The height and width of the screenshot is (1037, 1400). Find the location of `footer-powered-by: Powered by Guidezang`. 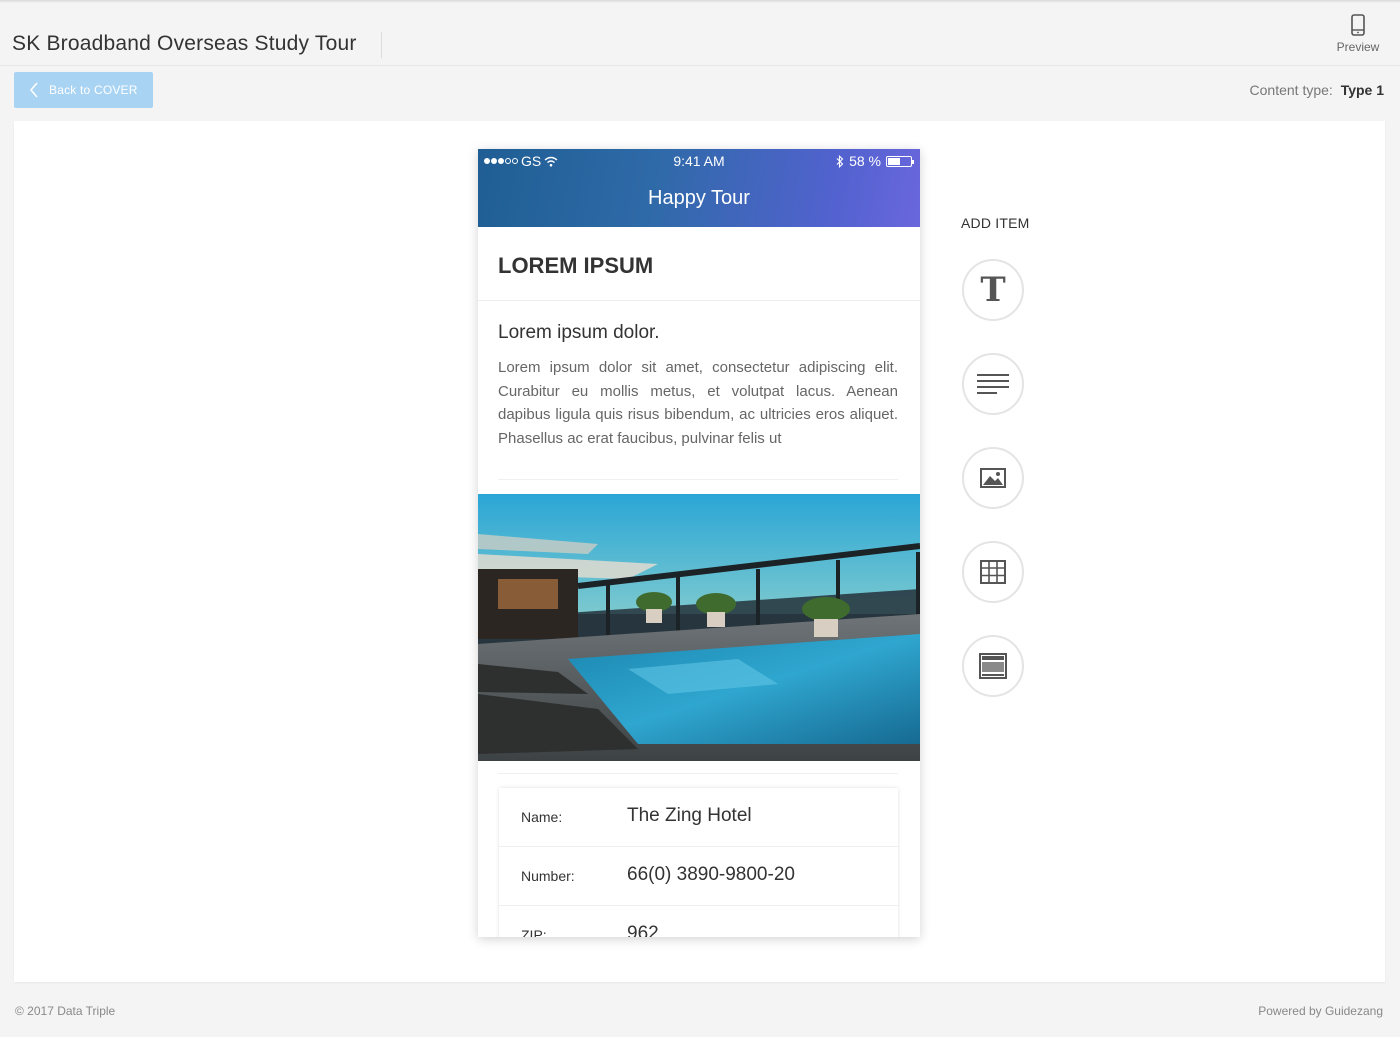

footer-powered-by: Powered by Guidezang is located at coordinates (1320, 1011).